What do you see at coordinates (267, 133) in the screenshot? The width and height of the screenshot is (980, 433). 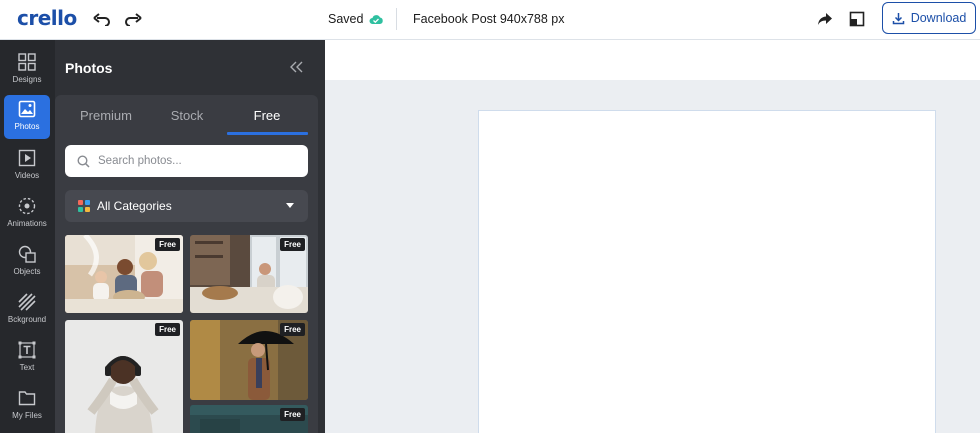 I see `active-tab-indicator` at bounding box center [267, 133].